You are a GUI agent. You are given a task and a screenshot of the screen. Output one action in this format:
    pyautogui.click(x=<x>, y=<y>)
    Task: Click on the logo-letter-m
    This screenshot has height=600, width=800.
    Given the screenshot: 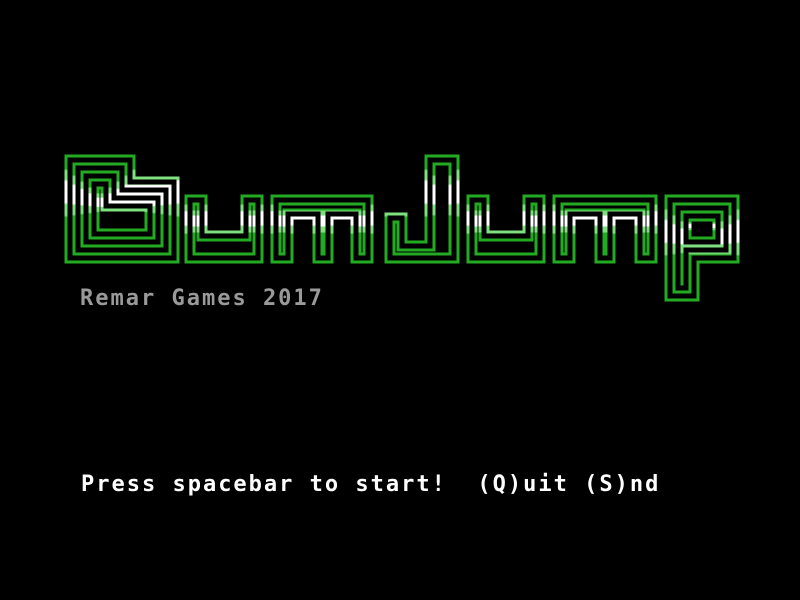 What is the action you would take?
    pyautogui.click(x=322, y=229)
    